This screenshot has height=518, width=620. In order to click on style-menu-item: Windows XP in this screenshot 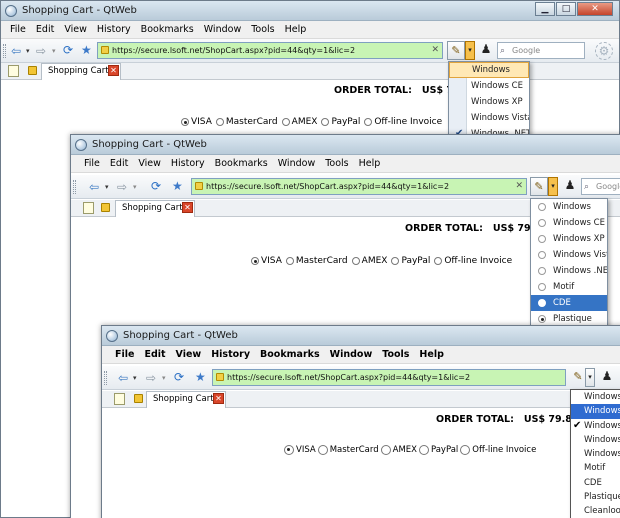, I will do `click(489, 102)`.